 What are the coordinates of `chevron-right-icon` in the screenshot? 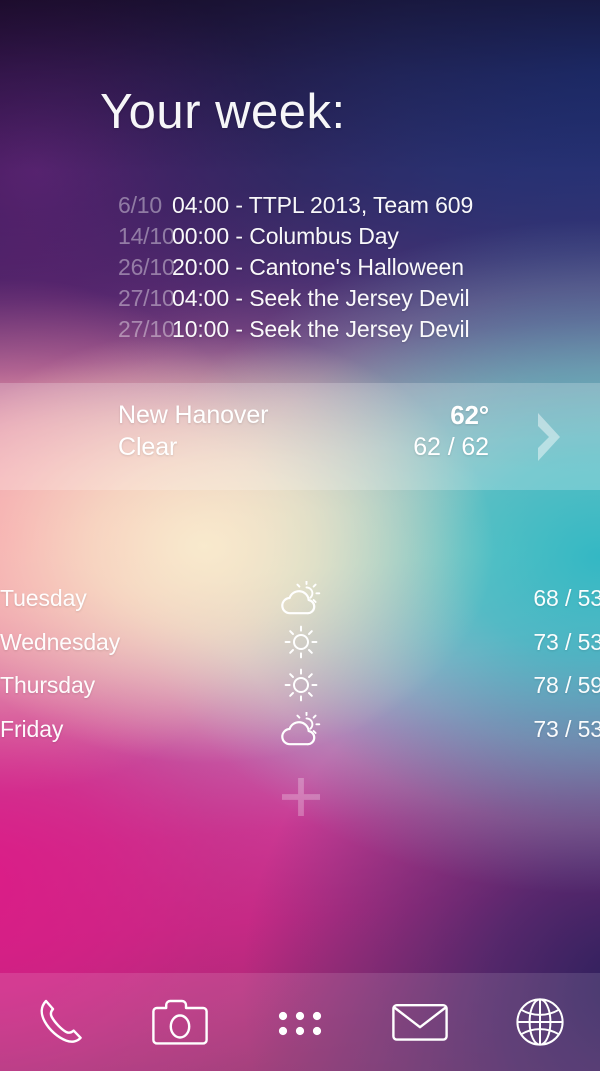 It's located at (549, 437).